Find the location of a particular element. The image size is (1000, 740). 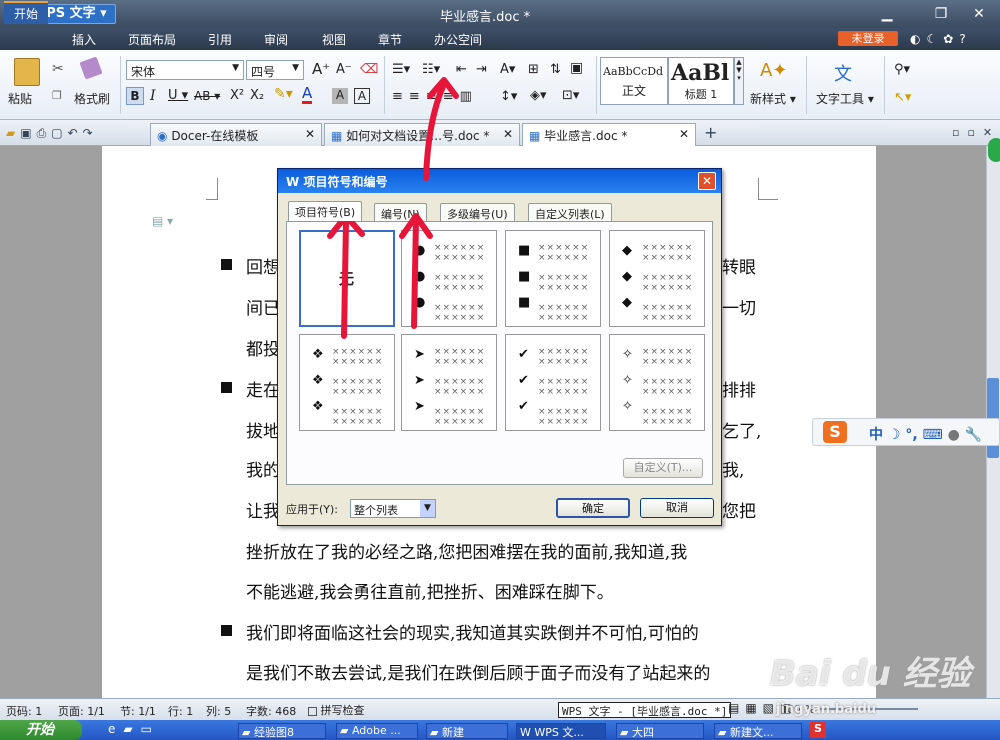

annotation-arrows is located at coordinates (393, 208).